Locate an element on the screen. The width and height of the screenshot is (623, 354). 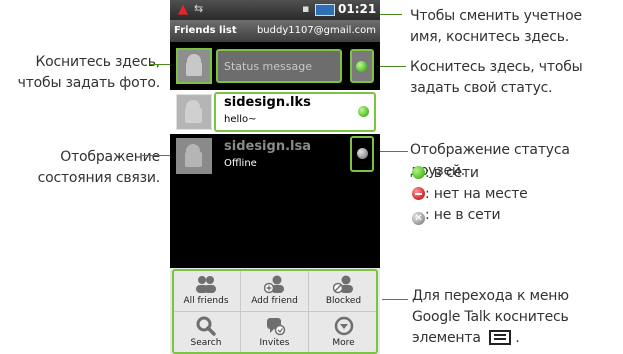
busy-dot-icon is located at coordinates (418, 193).